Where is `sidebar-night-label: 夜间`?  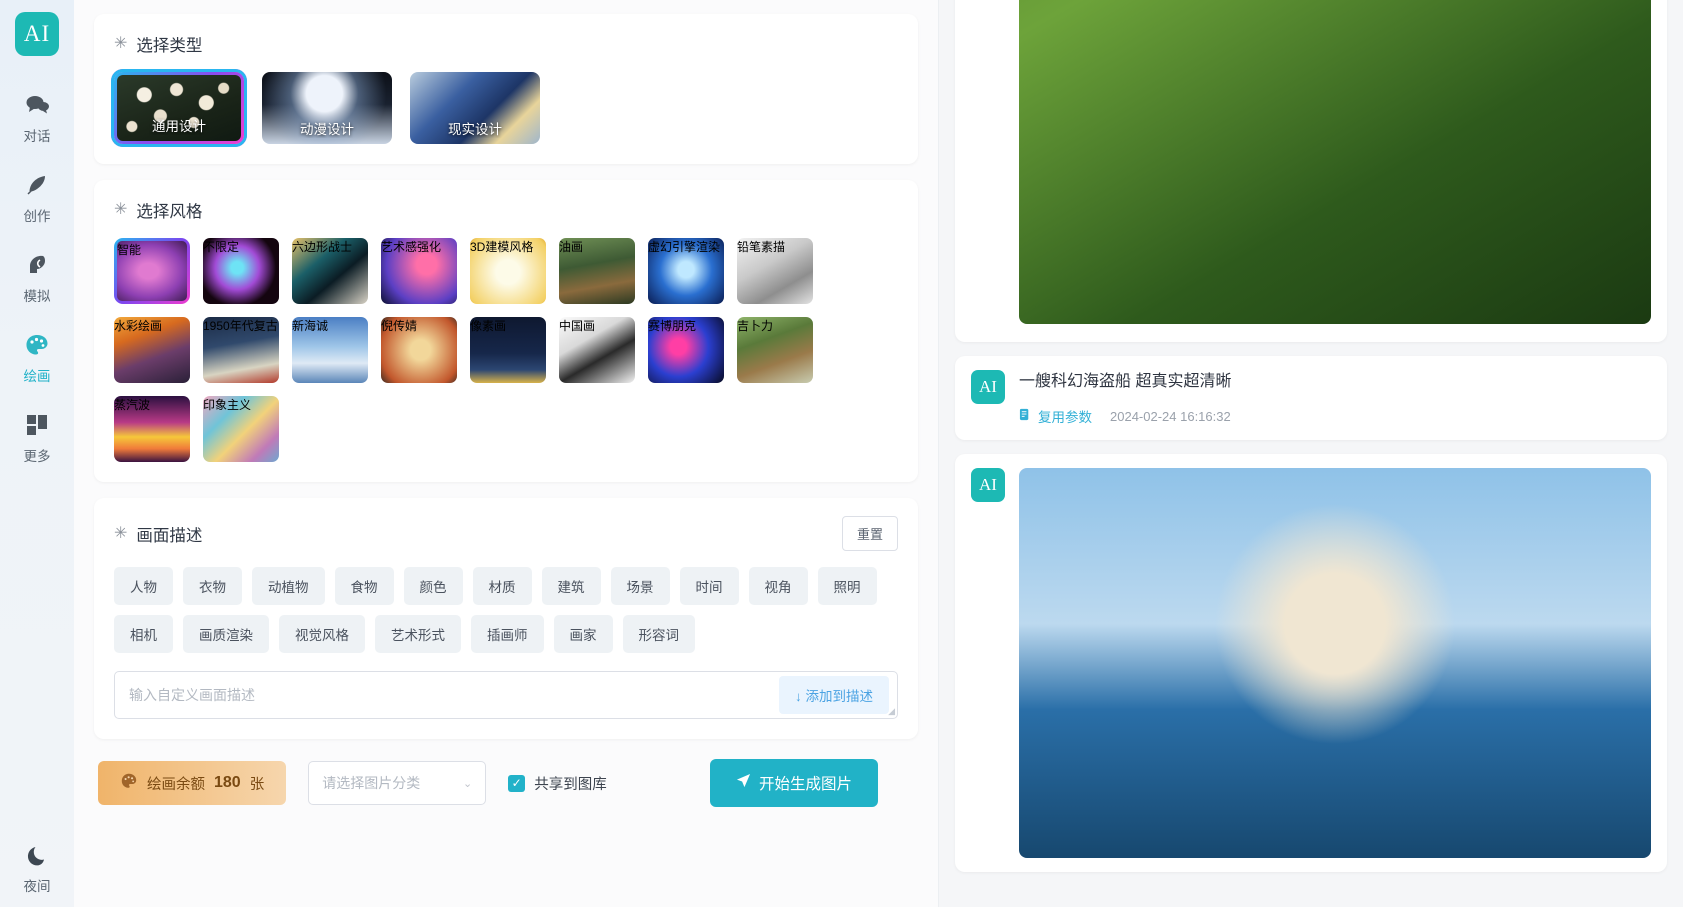
sidebar-night-label: 夜间 is located at coordinates (37, 886).